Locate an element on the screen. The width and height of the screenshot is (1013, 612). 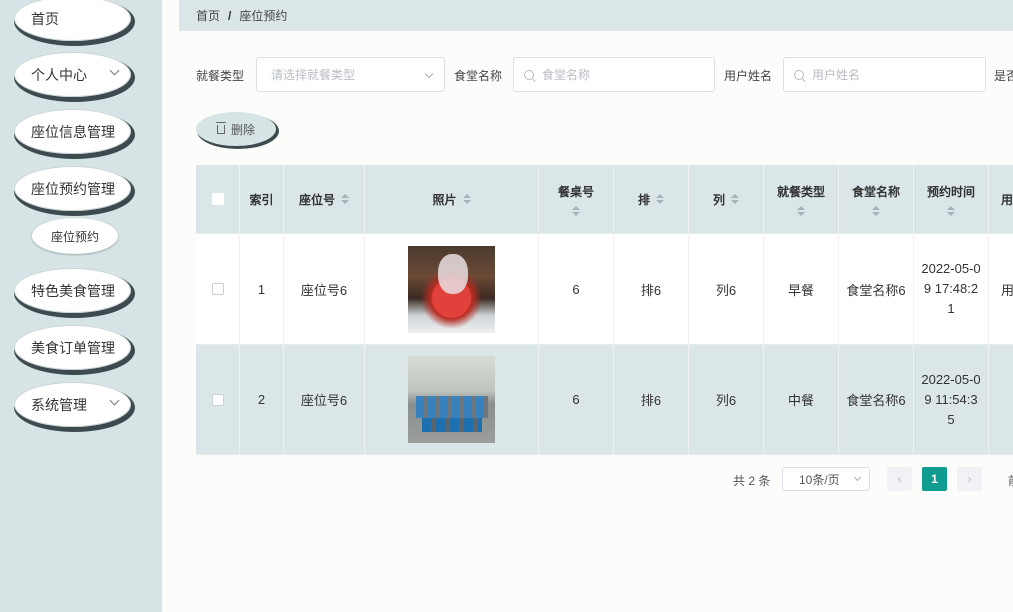
cell-index: 2 is located at coordinates (262, 399).